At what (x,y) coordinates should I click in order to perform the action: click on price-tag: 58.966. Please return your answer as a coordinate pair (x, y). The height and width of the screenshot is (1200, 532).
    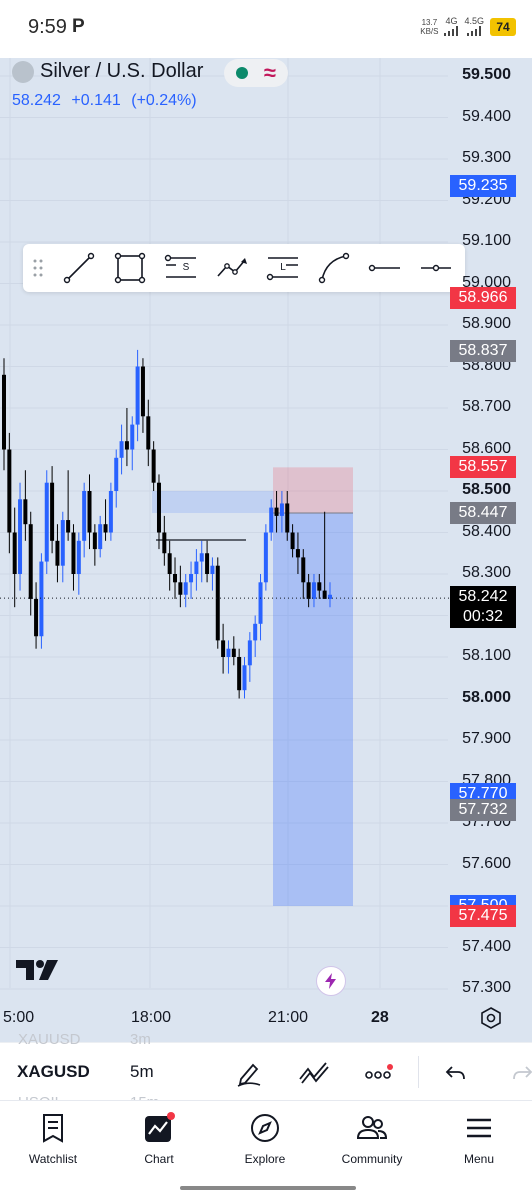
    Looking at the image, I should click on (483, 297).